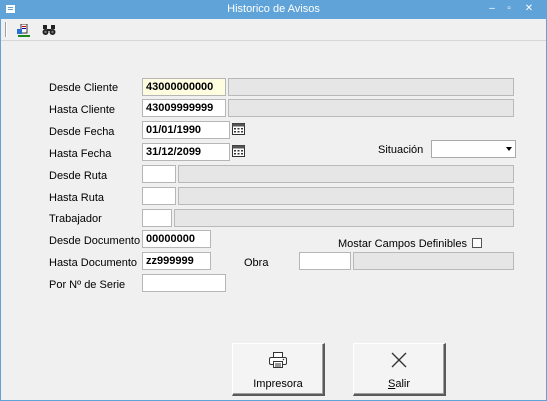 The image size is (547, 401). What do you see at coordinates (346, 174) in the screenshot?
I see `desde-ruta-description` at bounding box center [346, 174].